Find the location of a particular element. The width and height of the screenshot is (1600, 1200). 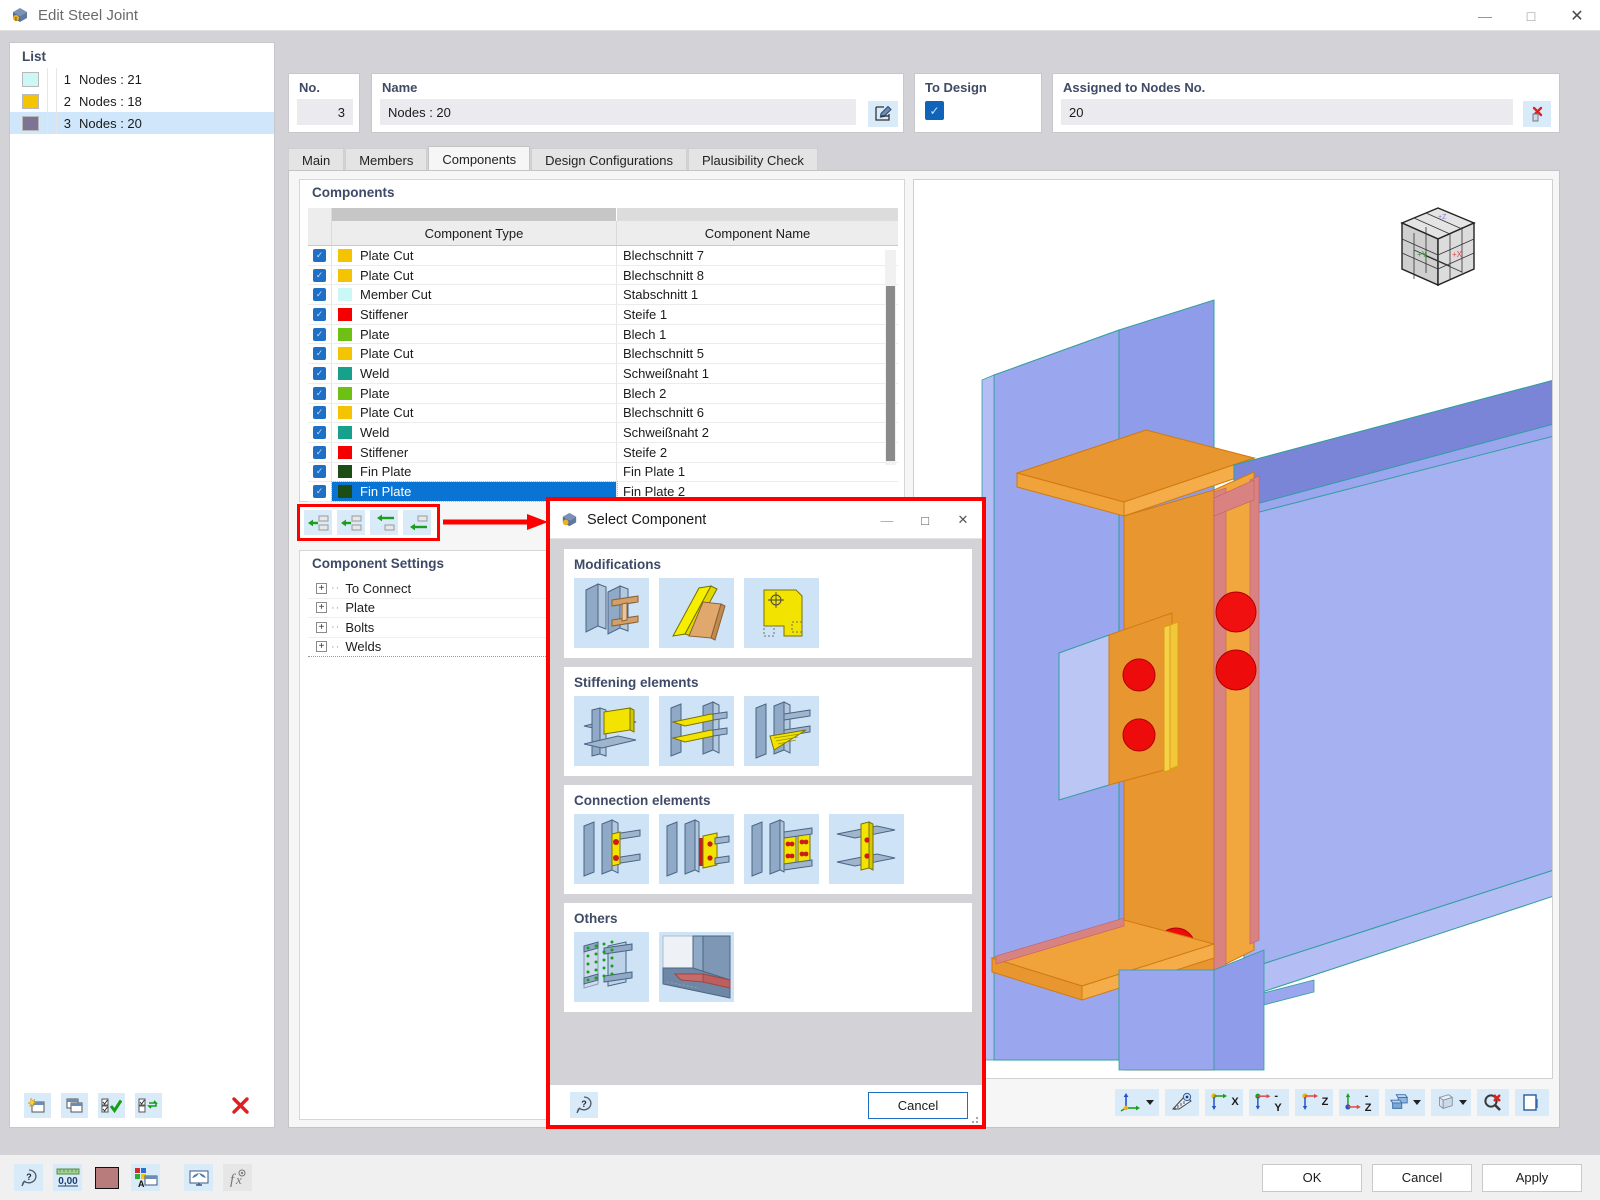

resize-grip is located at coordinates (974, 1117).